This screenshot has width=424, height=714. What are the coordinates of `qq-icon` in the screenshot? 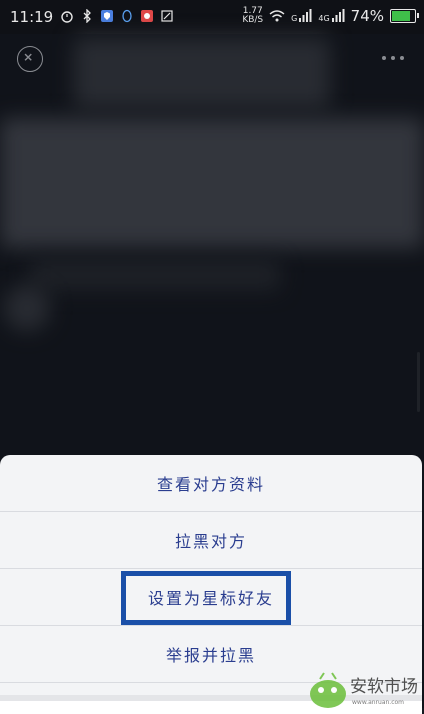 It's located at (127, 16).